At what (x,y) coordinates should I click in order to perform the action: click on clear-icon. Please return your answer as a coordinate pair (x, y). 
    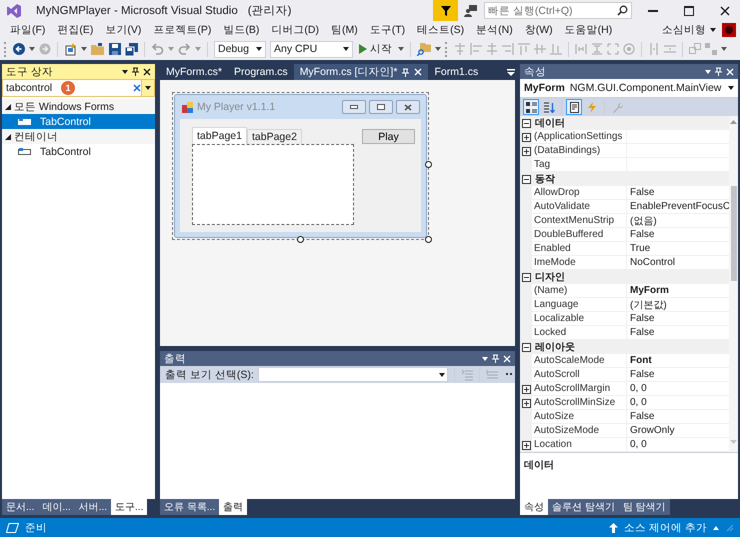
    Looking at the image, I should click on (137, 88).